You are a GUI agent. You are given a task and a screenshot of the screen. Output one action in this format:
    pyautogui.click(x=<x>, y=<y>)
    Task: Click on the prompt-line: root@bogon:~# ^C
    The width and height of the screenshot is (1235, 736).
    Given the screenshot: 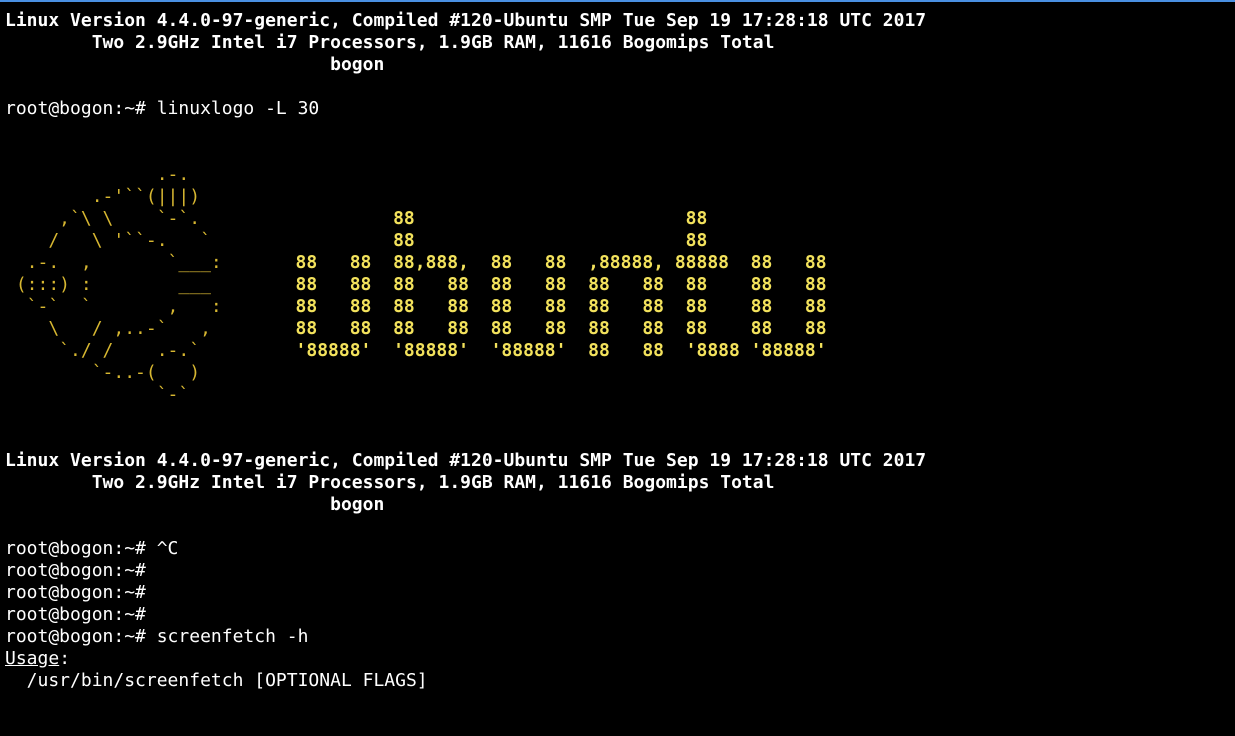 What is the action you would take?
    pyautogui.click(x=92, y=548)
    